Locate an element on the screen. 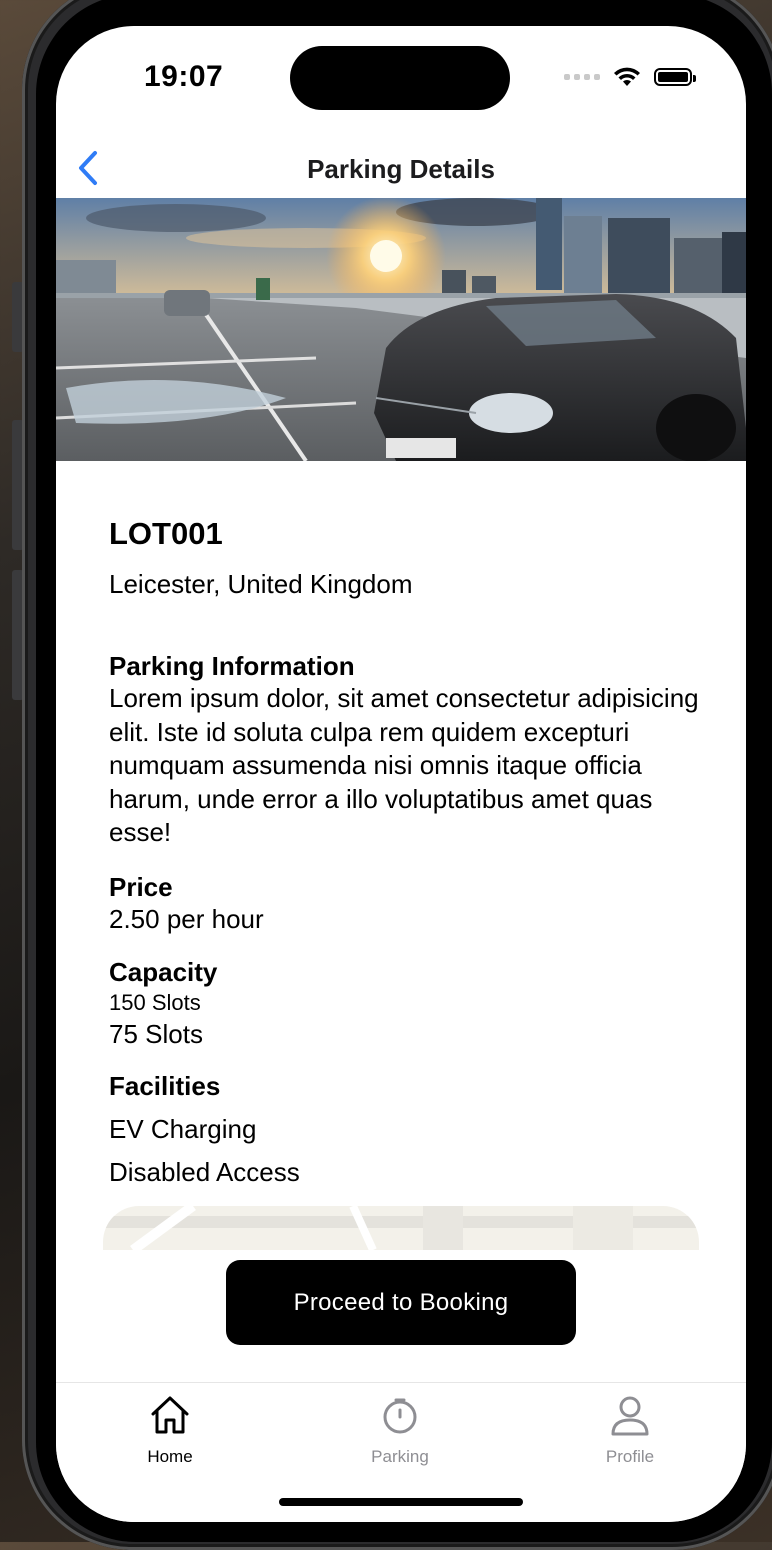 The width and height of the screenshot is (772, 1550). facility-item: Disabled Access is located at coordinates (204, 1172).